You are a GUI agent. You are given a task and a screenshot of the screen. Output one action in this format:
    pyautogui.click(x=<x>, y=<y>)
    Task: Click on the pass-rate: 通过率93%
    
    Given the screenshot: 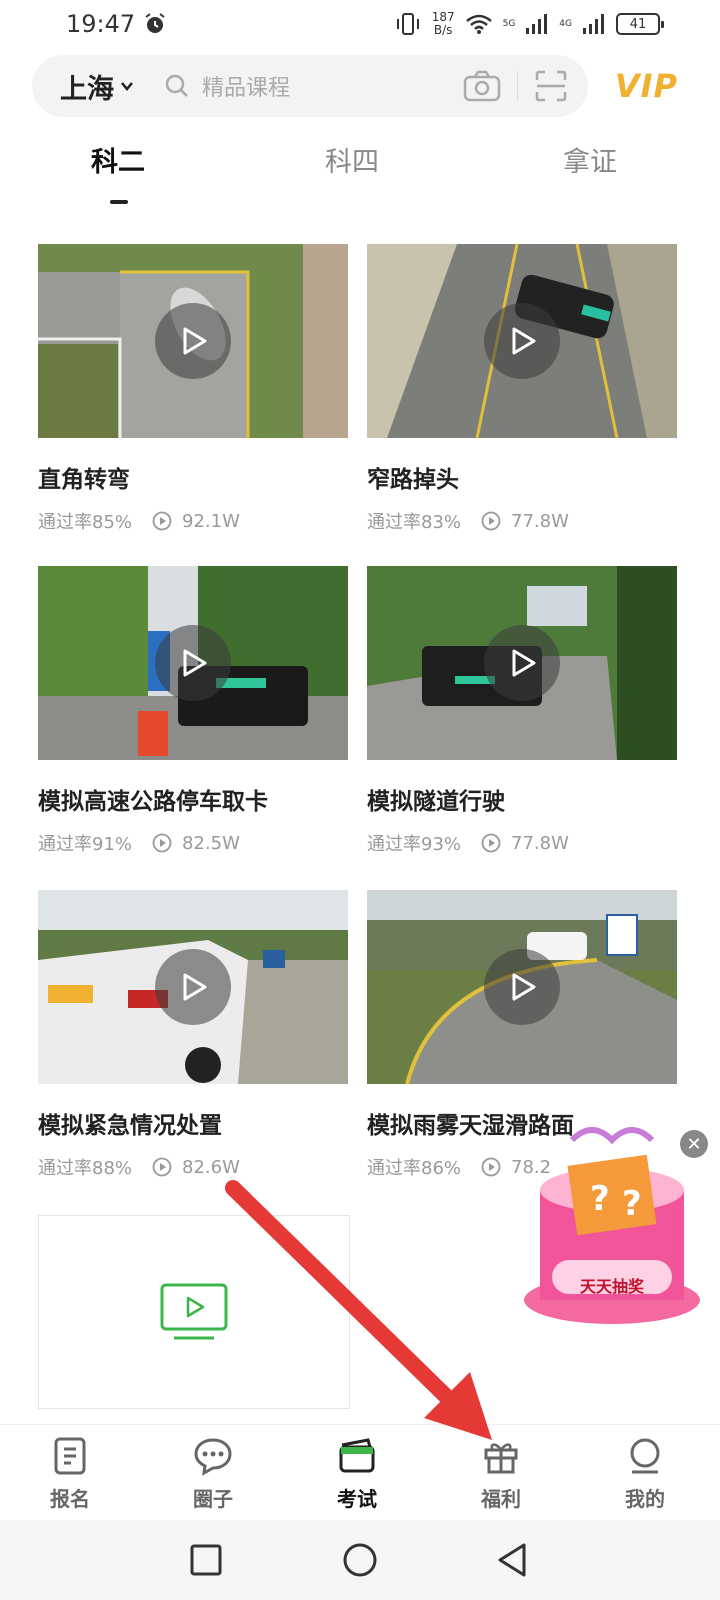 What is the action you would take?
    pyautogui.click(x=414, y=844)
    